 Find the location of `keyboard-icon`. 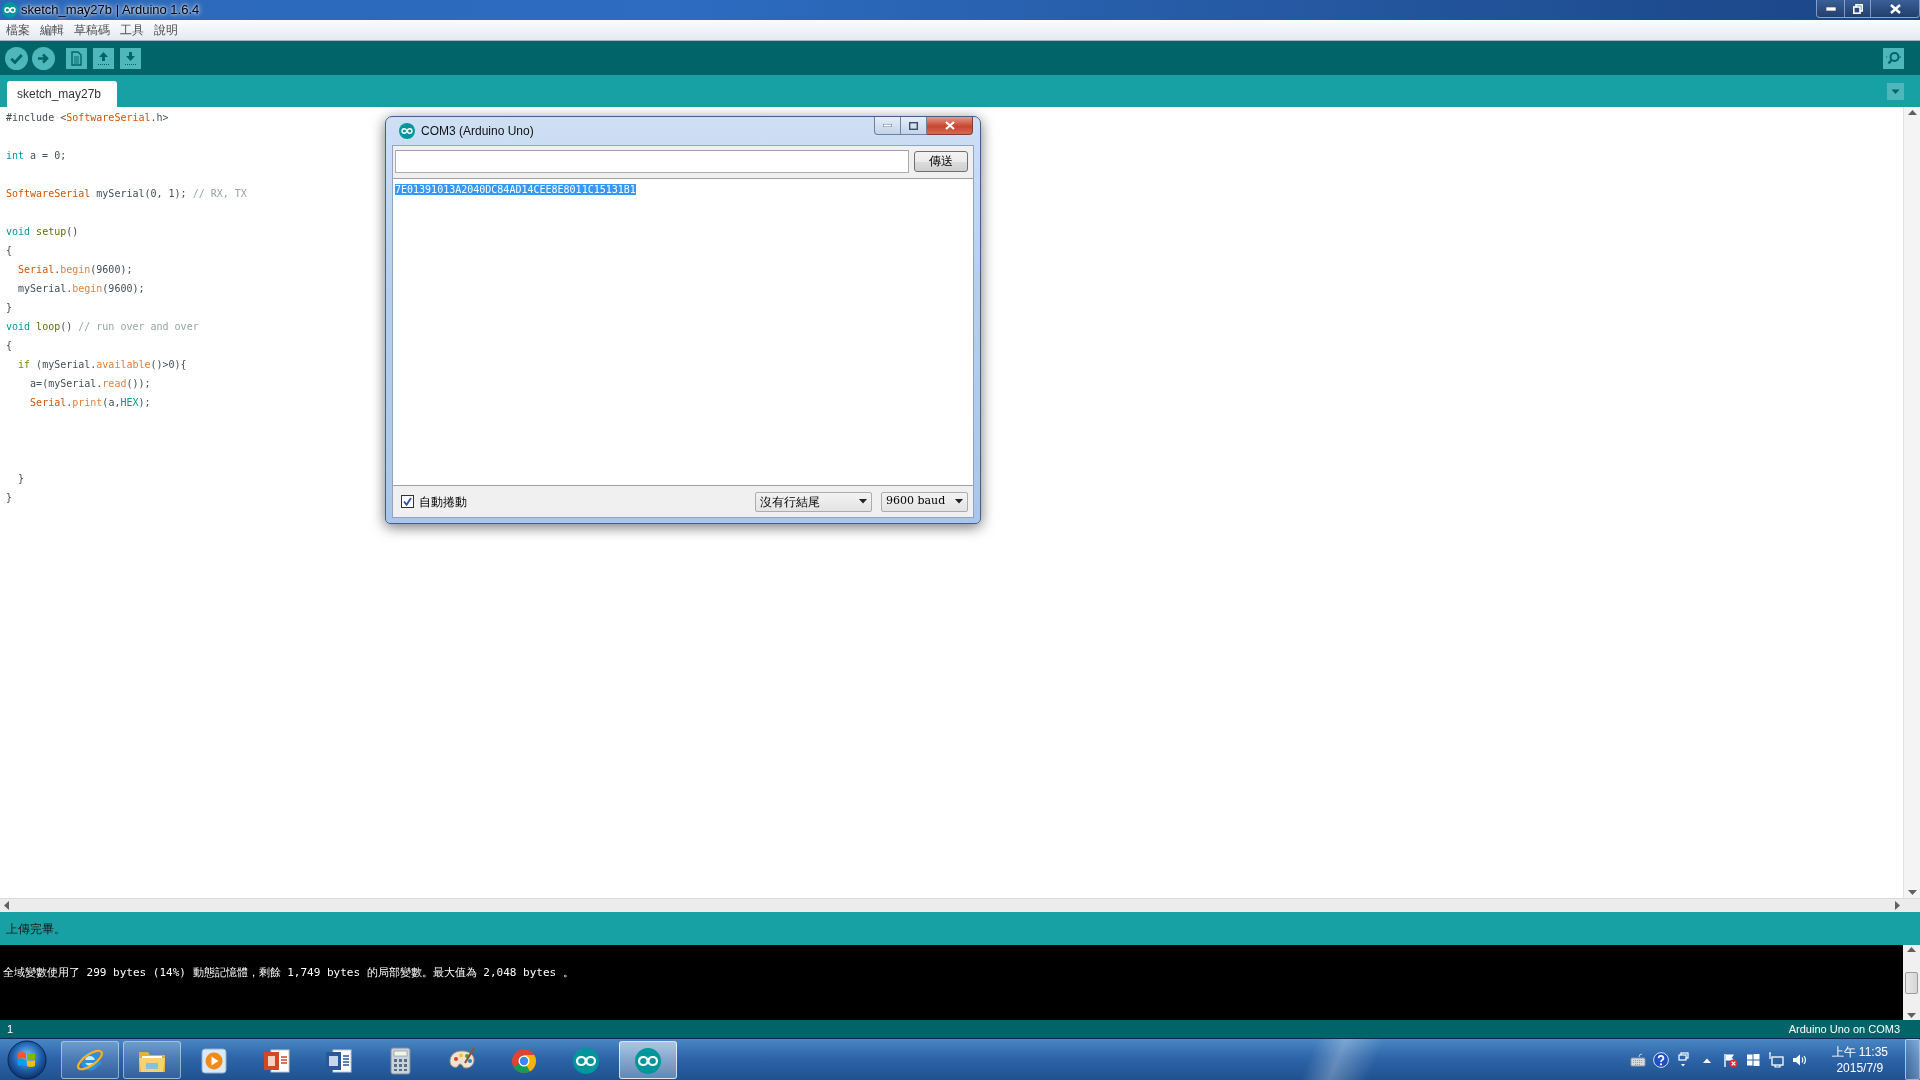

keyboard-icon is located at coordinates (1637, 1059).